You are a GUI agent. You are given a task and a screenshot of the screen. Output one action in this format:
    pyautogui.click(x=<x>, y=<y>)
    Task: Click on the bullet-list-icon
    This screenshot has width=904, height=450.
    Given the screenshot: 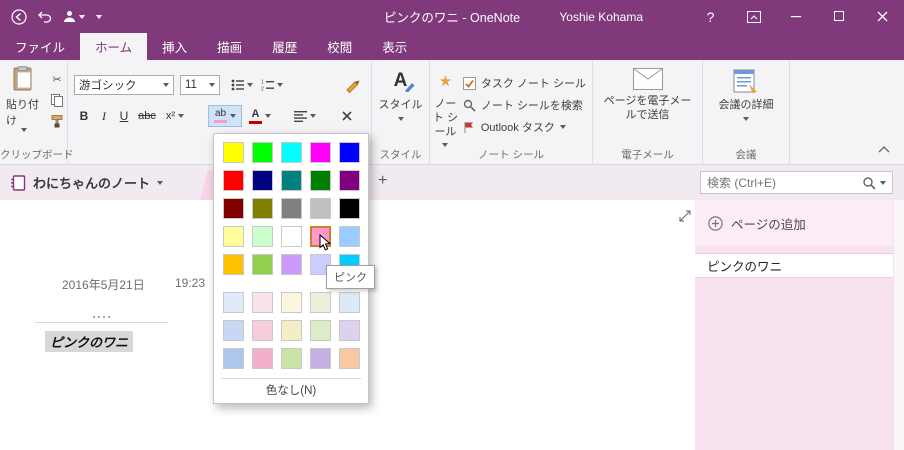 What is the action you would take?
    pyautogui.click(x=237, y=85)
    